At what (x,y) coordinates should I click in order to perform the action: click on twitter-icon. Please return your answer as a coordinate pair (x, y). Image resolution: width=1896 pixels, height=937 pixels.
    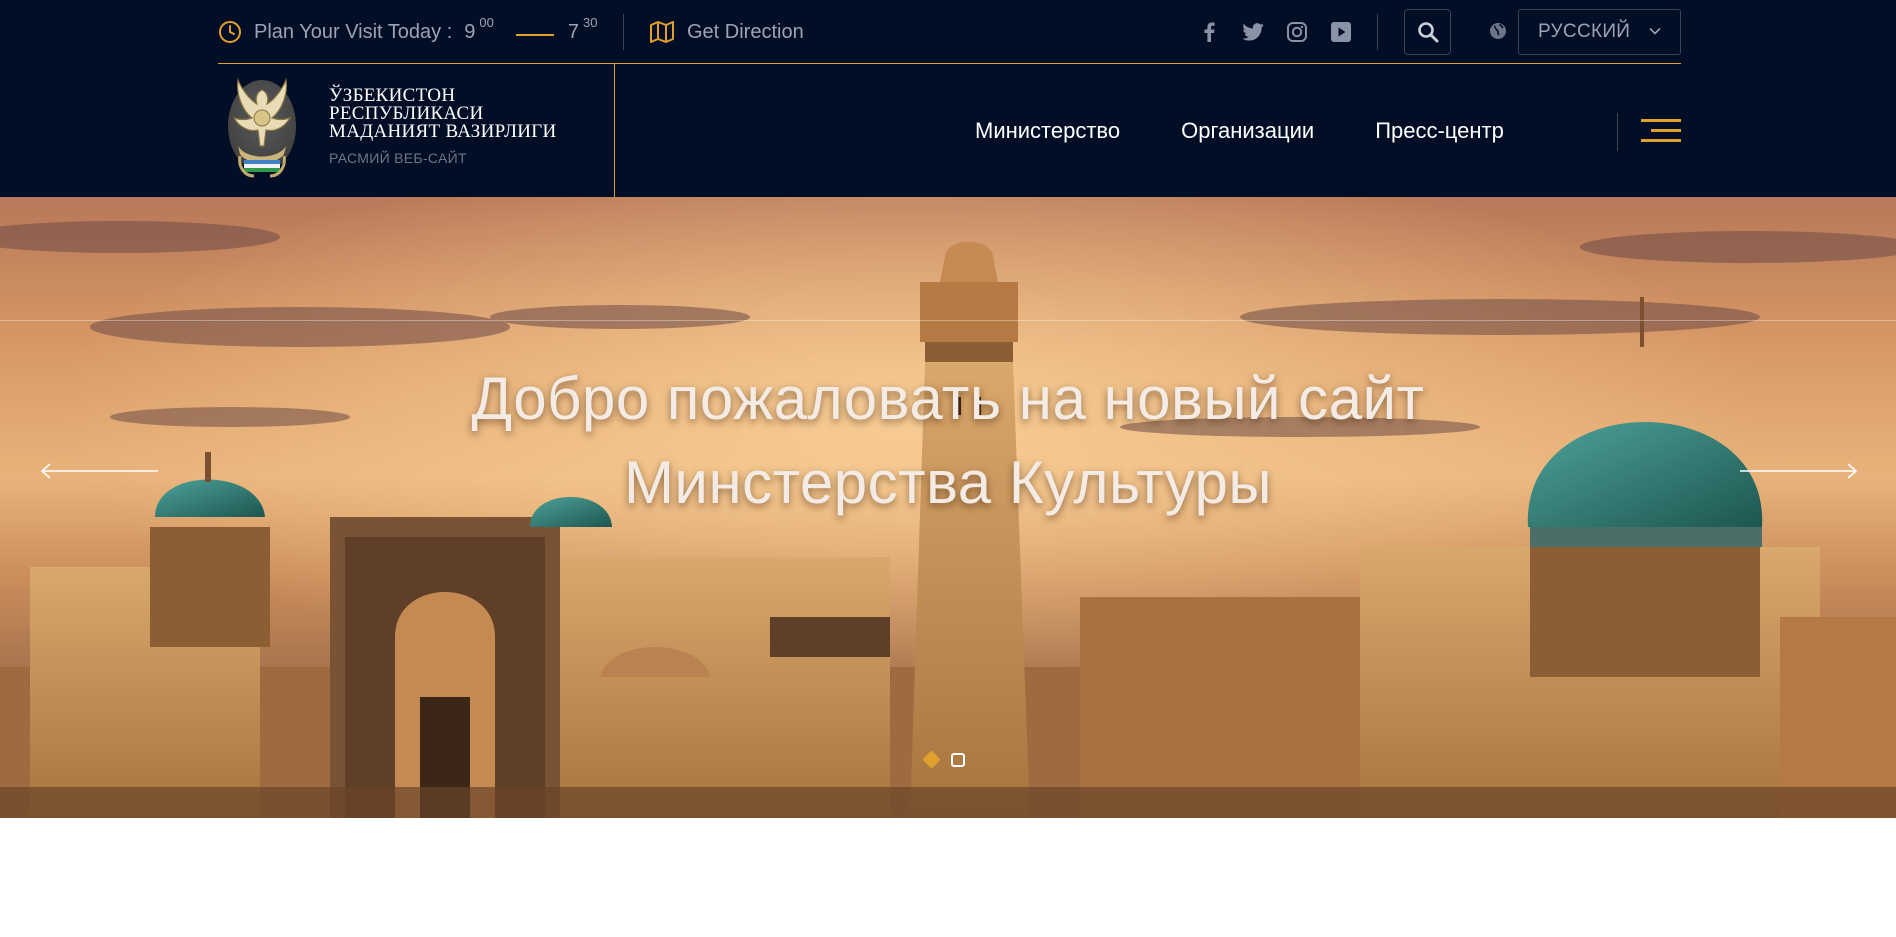
    Looking at the image, I should click on (1253, 32).